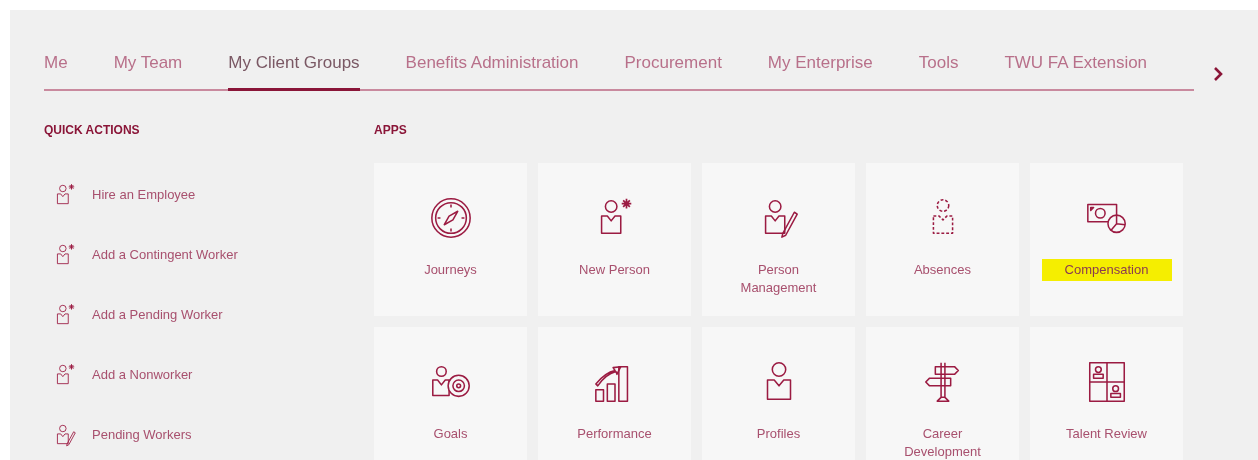 The height and width of the screenshot is (460, 1258). Describe the element at coordinates (1106, 239) in the screenshot. I see `app-tile: Compensation` at that location.